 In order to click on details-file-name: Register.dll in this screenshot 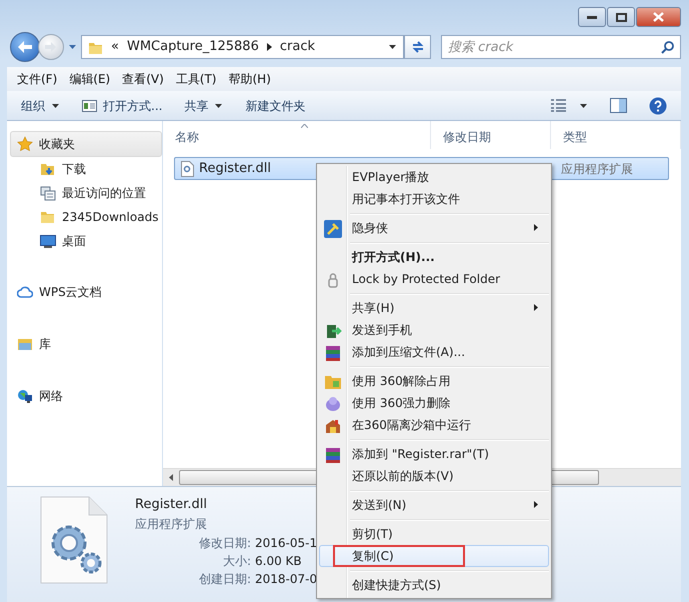, I will do `click(171, 505)`.